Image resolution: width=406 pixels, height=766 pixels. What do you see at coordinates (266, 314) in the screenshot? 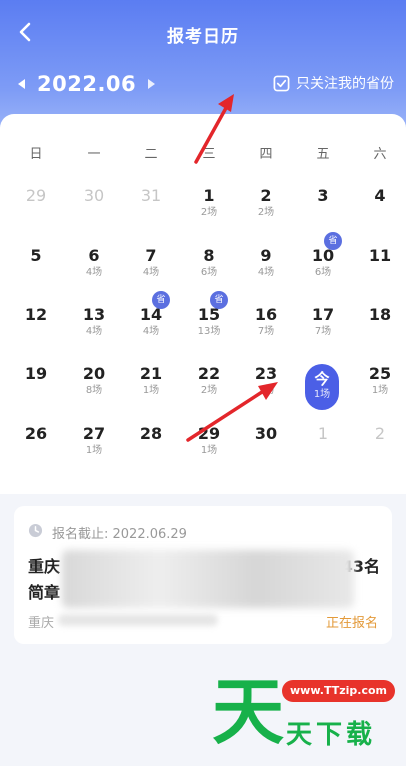
I see `day-number: 16` at bounding box center [266, 314].